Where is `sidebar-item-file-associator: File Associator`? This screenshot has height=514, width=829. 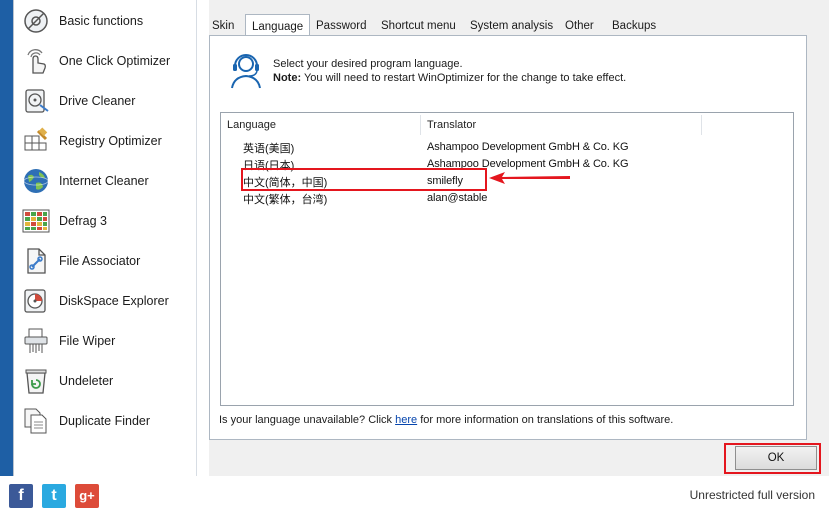
sidebar-item-file-associator: File Associator is located at coordinates (107, 261).